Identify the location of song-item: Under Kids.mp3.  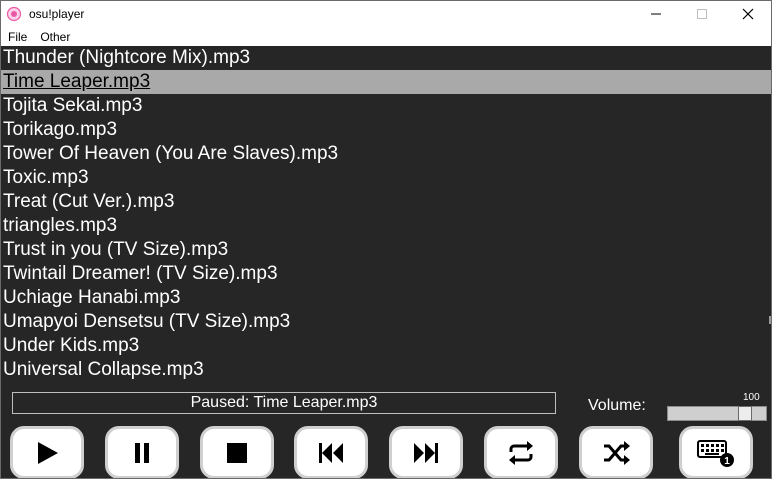
(386, 346).